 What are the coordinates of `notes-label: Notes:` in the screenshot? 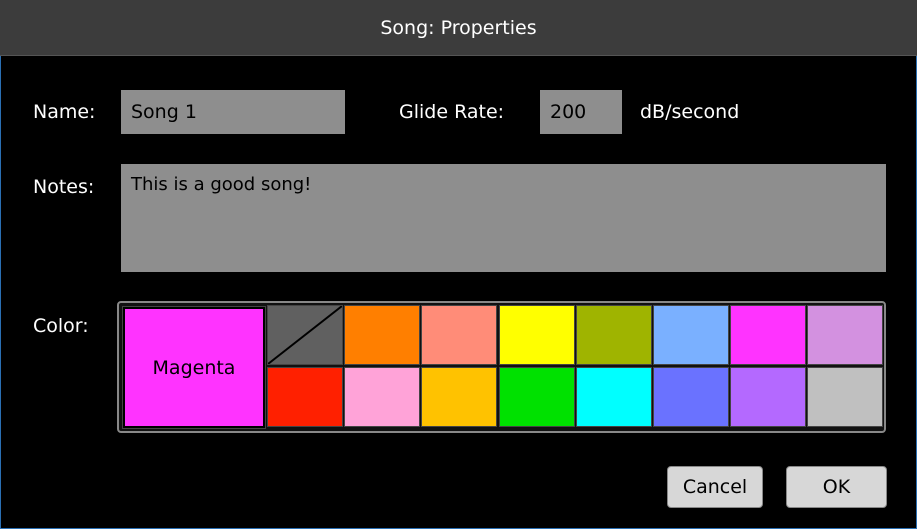 It's located at (64, 187).